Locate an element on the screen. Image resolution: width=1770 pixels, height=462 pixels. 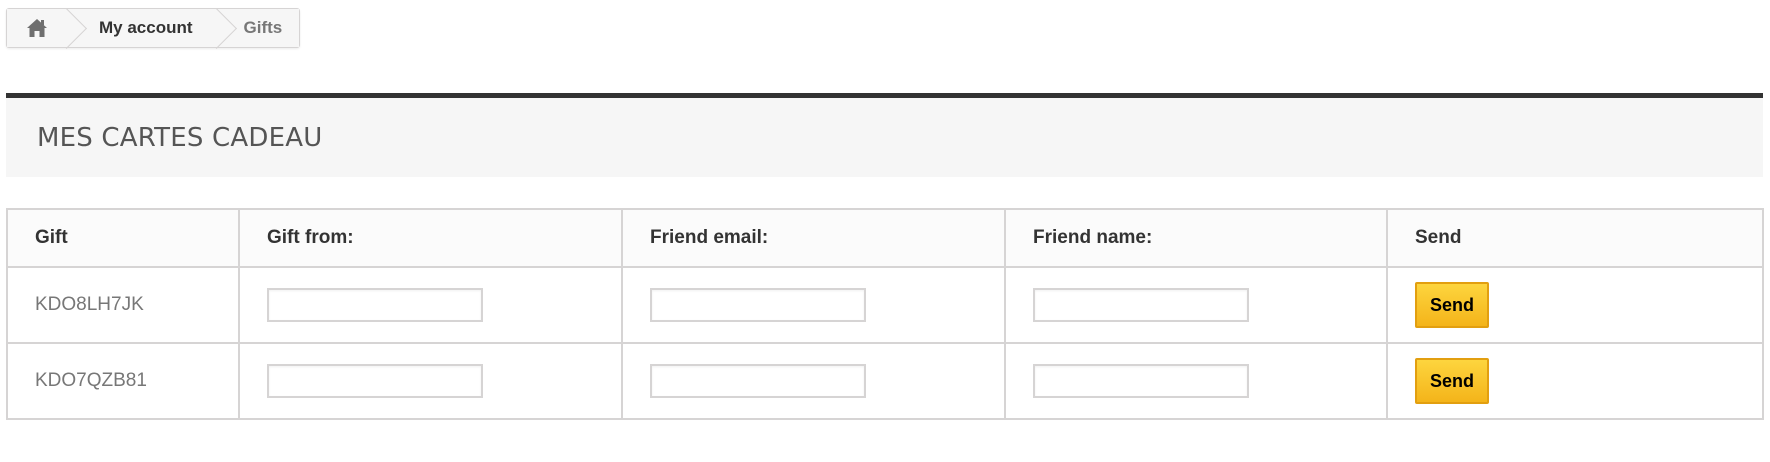
column-header-friend-email: Friend email: is located at coordinates (813, 238).